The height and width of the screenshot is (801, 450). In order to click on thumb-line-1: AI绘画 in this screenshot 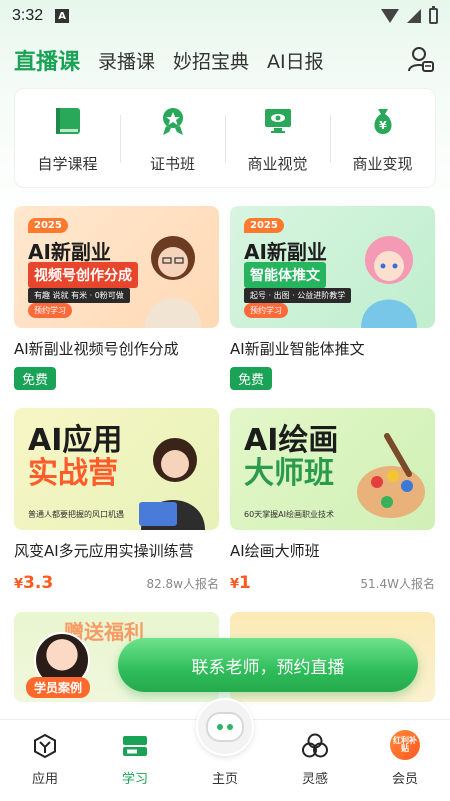, I will do `click(291, 440)`.